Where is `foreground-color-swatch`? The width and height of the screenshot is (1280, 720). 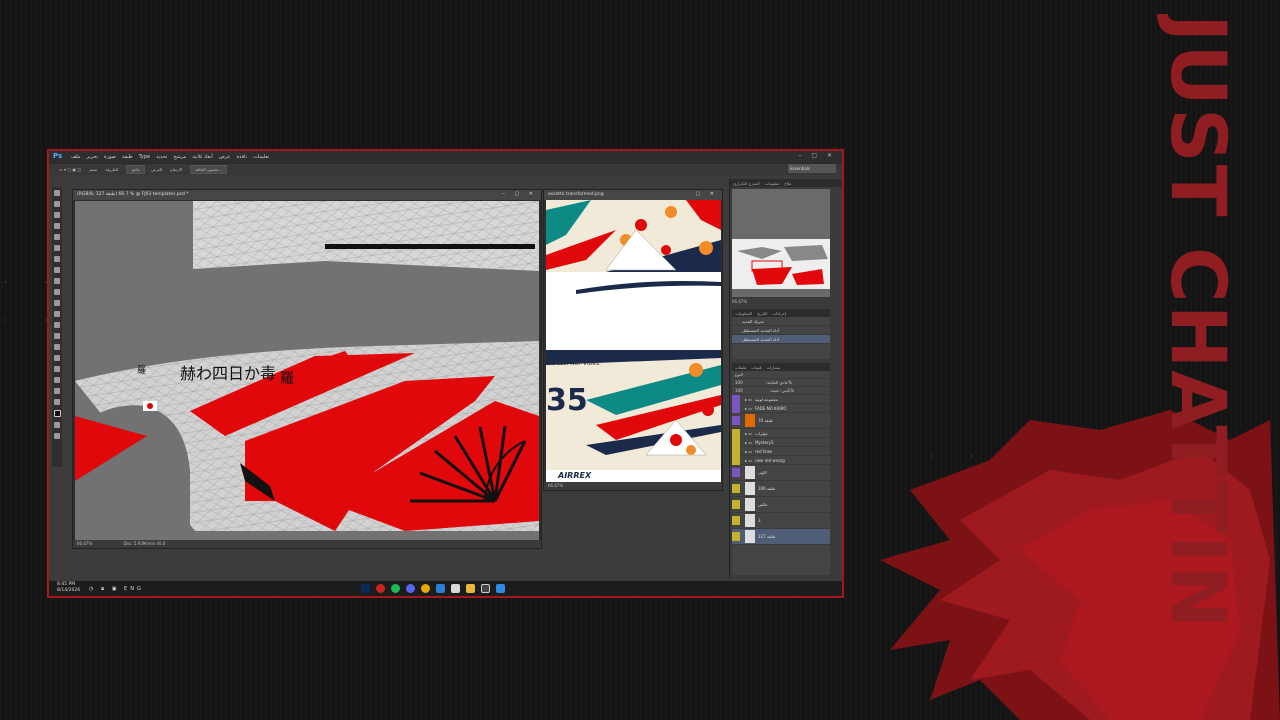
foreground-color-swatch is located at coordinates (57, 413).